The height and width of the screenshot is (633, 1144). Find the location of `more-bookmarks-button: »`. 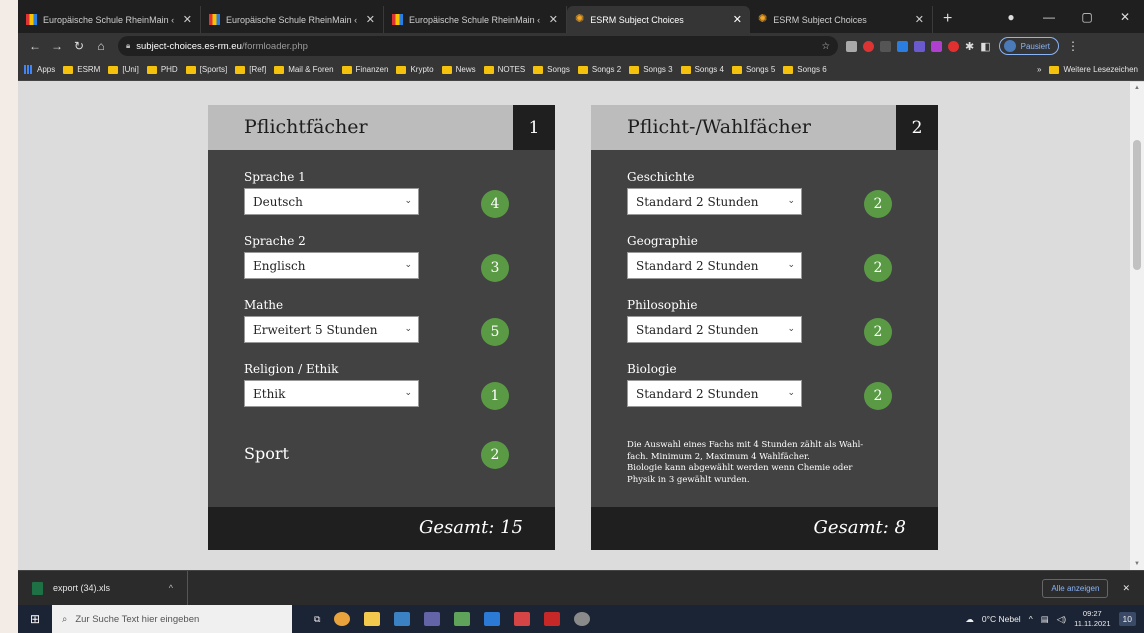

more-bookmarks-button: » is located at coordinates (1039, 69).